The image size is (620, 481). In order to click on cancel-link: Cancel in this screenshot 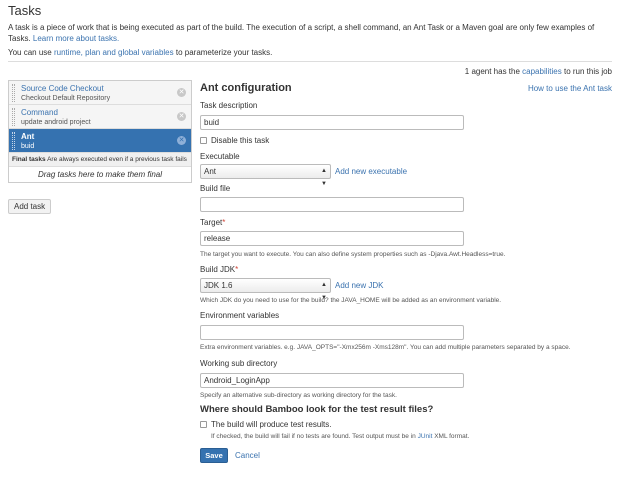, I will do `click(247, 455)`.